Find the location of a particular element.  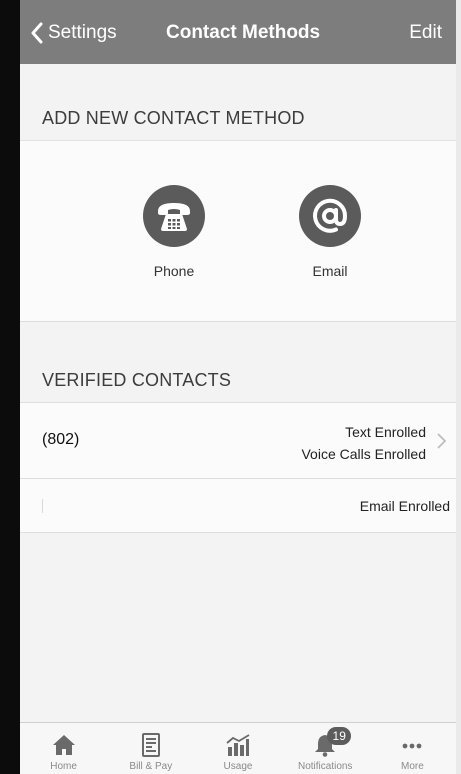

usage-chart-icon is located at coordinates (238, 745).